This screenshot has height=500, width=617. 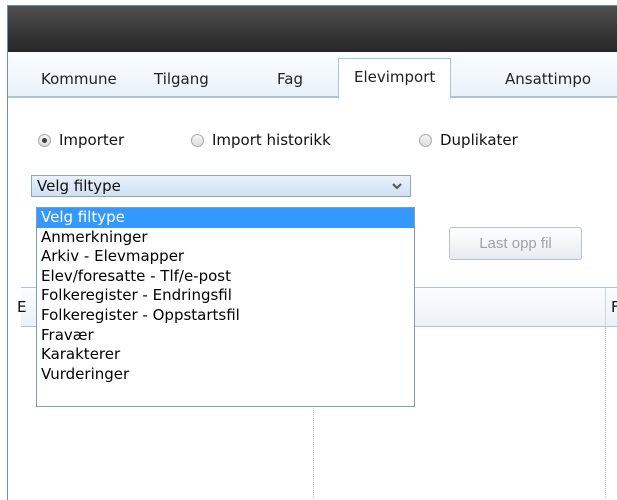 I want to click on radio-duplikater: Duplikater, so click(x=468, y=140).